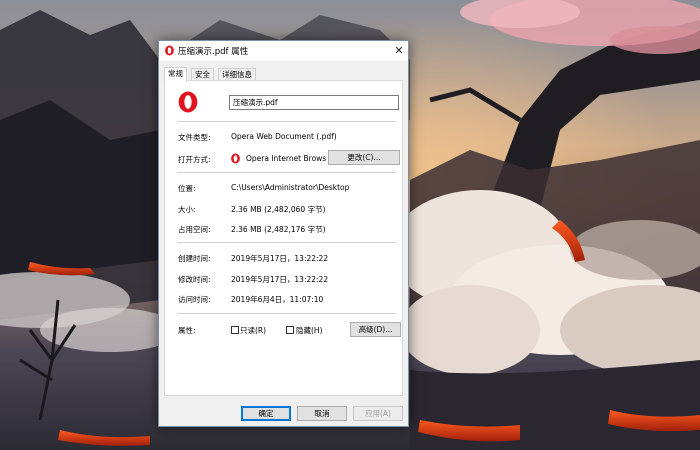 This screenshot has height=450, width=700. Describe the element at coordinates (194, 299) in the screenshot. I see `accessed-label: 访问时间:` at that location.